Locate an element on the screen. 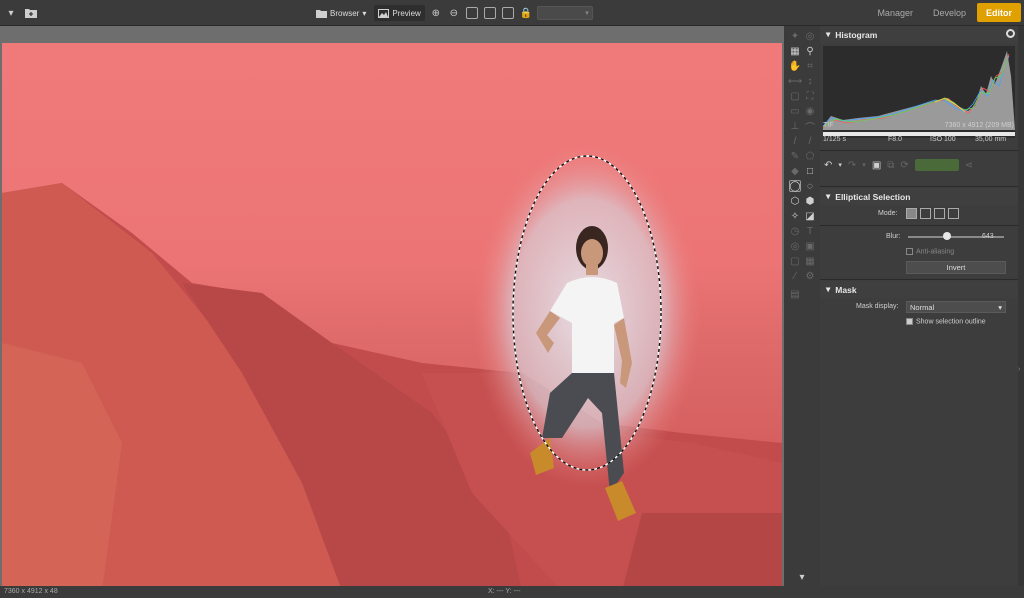 This screenshot has height=598, width=1024. mode-develop: Develop is located at coordinates (949, 12).